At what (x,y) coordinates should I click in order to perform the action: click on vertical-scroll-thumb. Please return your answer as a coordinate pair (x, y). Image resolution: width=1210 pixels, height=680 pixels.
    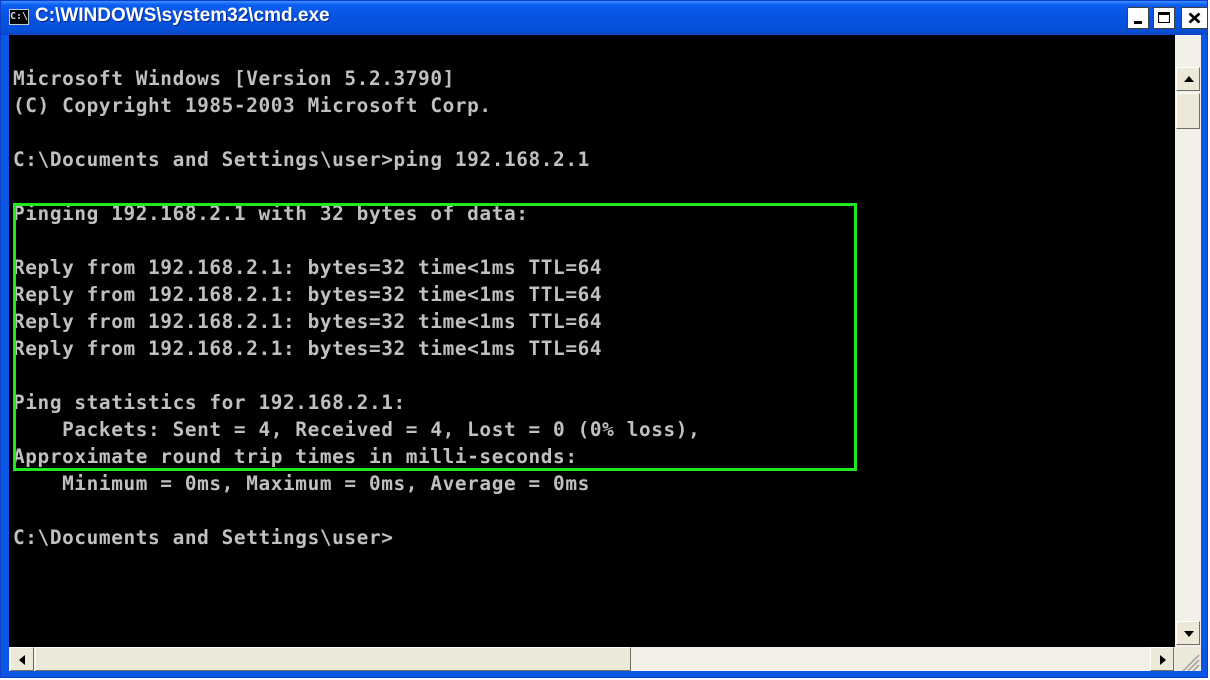
    Looking at the image, I should click on (1188, 111).